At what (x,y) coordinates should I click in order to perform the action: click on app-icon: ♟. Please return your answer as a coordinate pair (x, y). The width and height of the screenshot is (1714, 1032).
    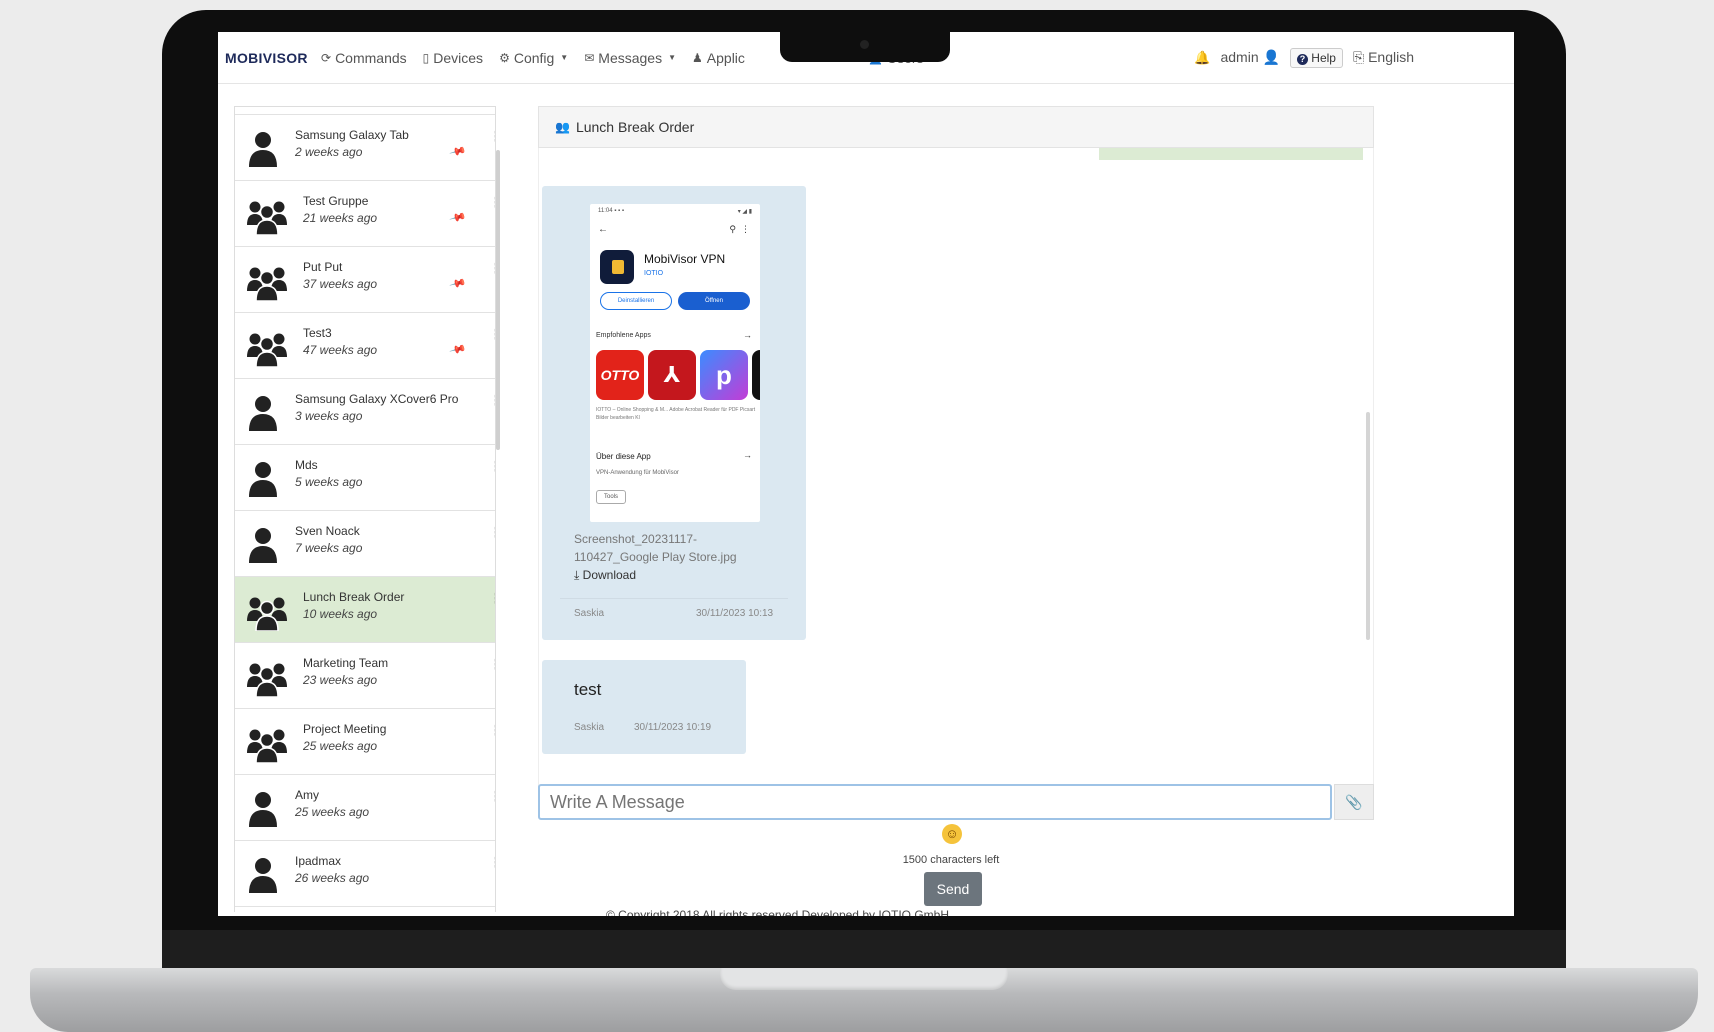
    Looking at the image, I should click on (697, 57).